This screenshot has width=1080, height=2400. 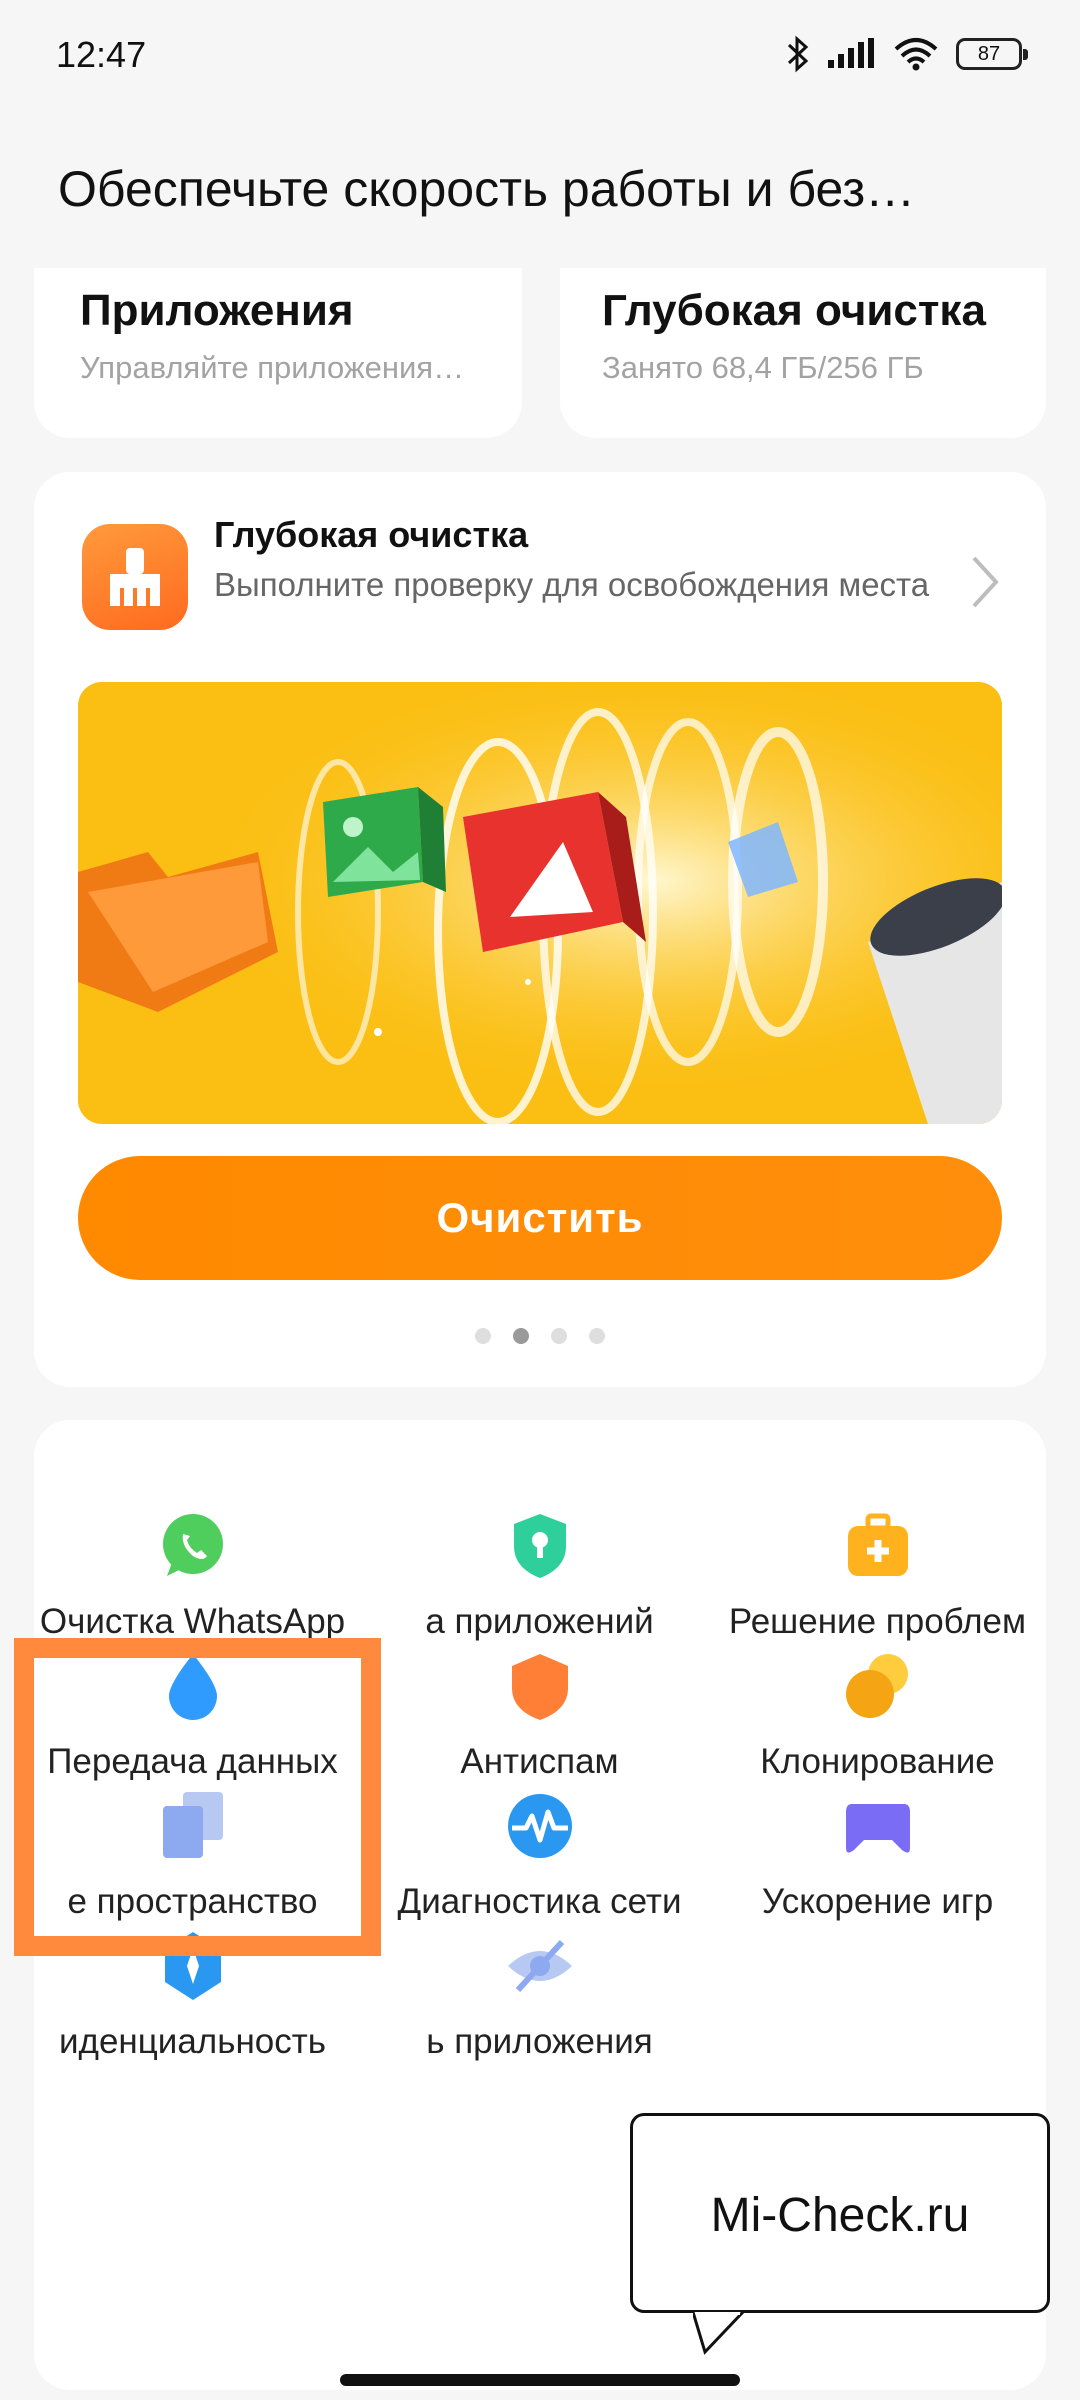 I want to click on bluetooth-icon, so click(x=798, y=54).